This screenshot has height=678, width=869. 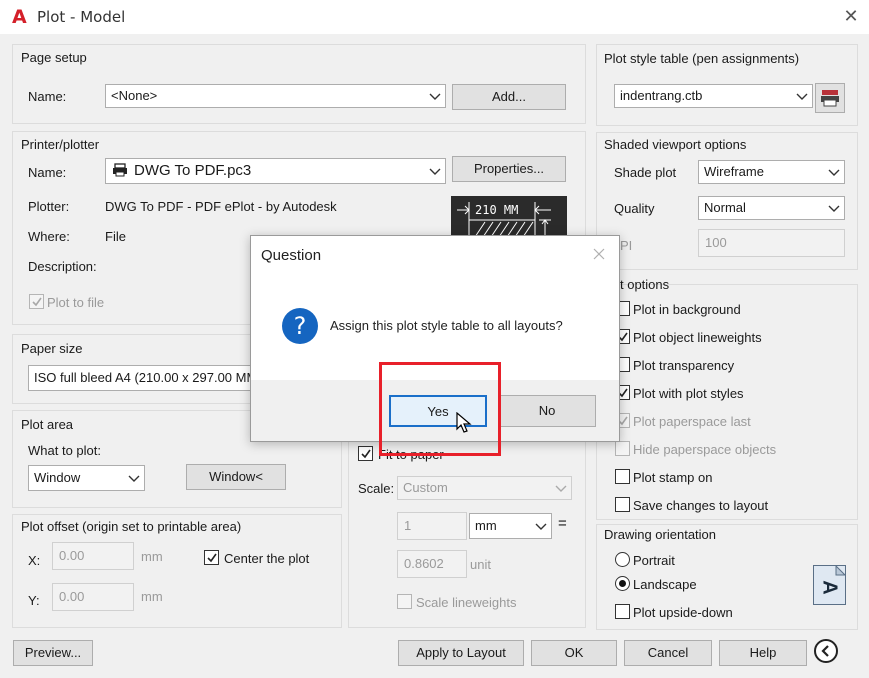 What do you see at coordinates (291, 255) in the screenshot?
I see `question-dialog-title: Question` at bounding box center [291, 255].